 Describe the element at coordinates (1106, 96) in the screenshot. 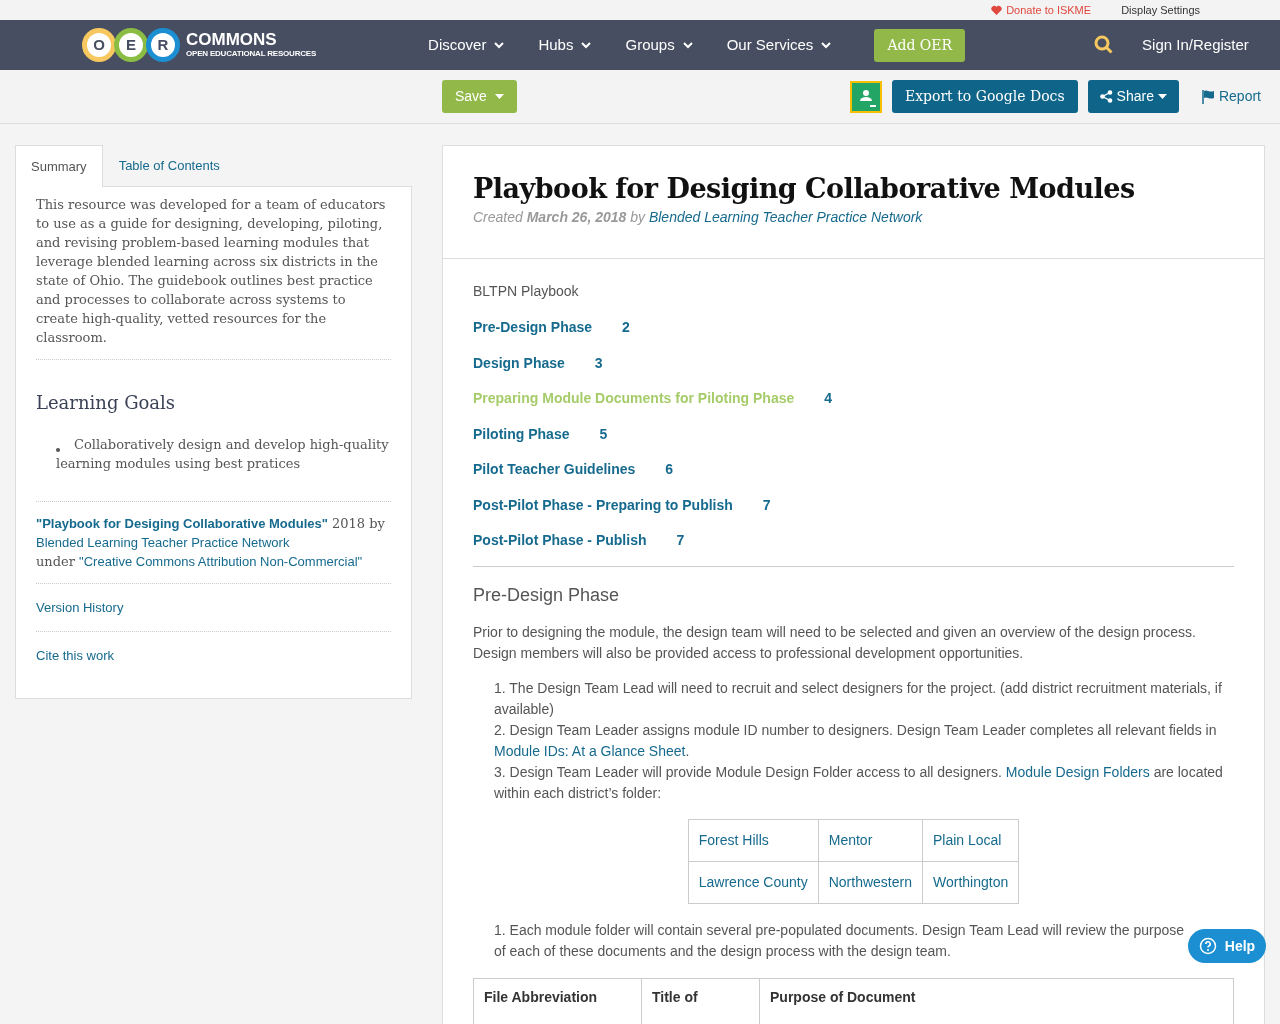

I see `share-icon` at that location.